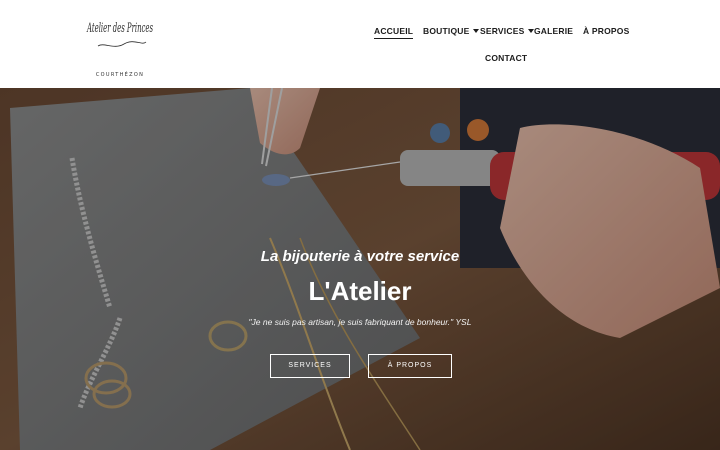 Image resolution: width=720 pixels, height=450 pixels. Describe the element at coordinates (410, 366) in the screenshot. I see `apropos-button: À PROPOS` at that location.